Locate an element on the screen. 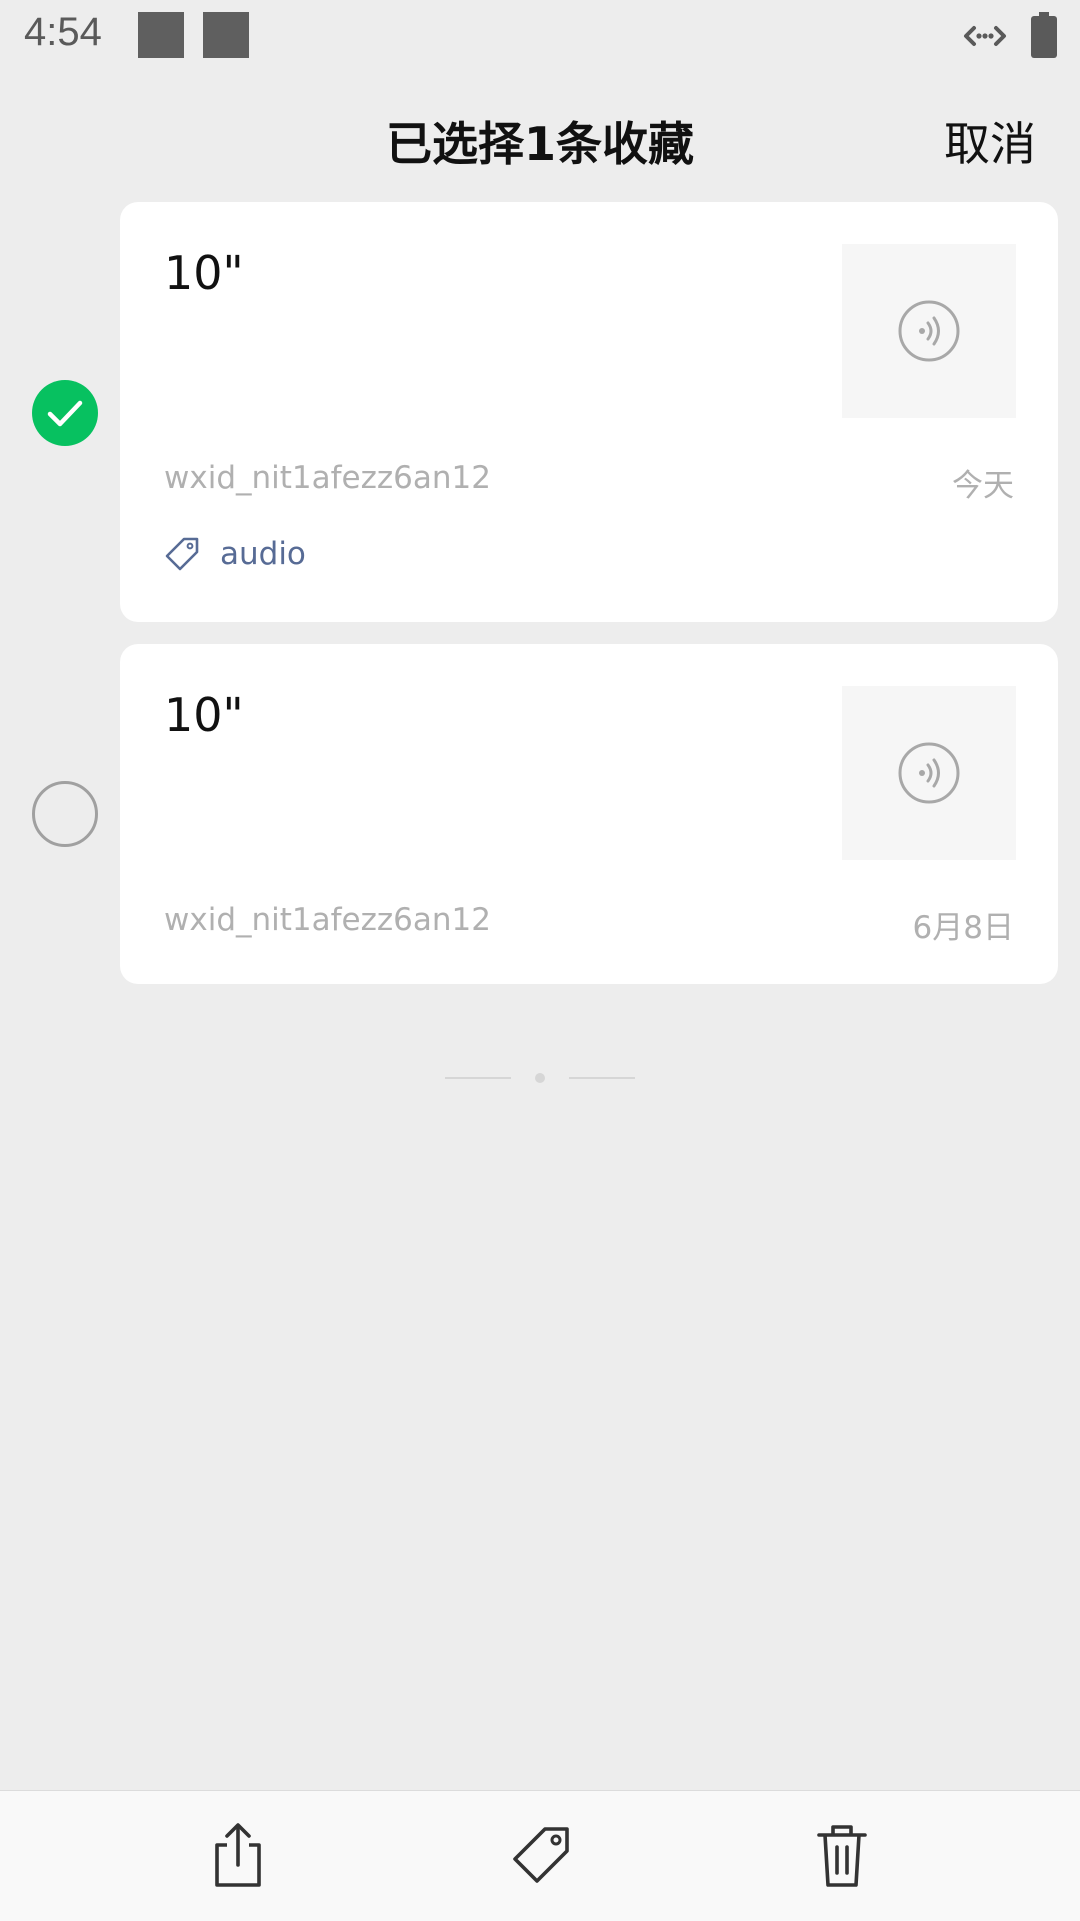  share-icon is located at coordinates (238, 1856).